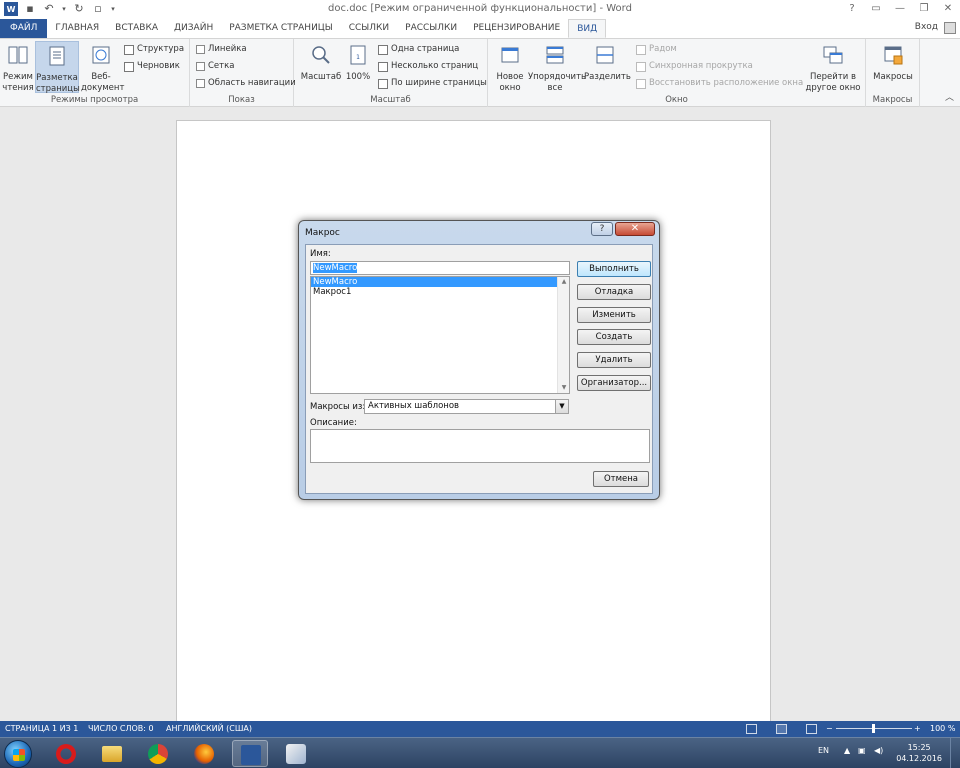  What do you see at coordinates (335, 268) in the screenshot?
I see `macro-name-value: NewMacro` at bounding box center [335, 268].